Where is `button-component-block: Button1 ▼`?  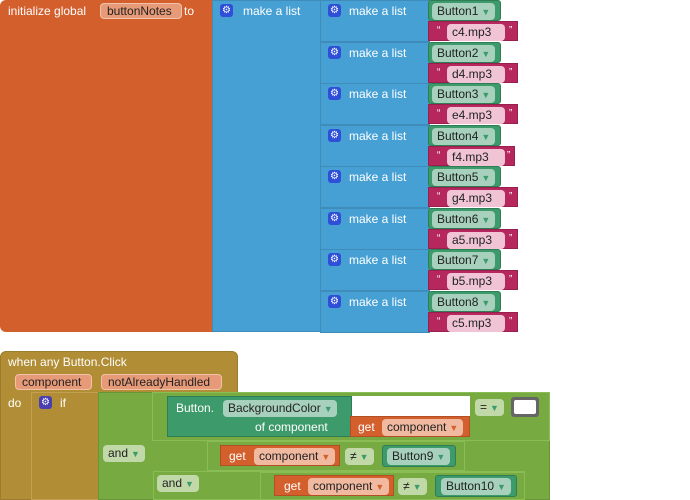 button-component-block: Button1 ▼ is located at coordinates (464, 10).